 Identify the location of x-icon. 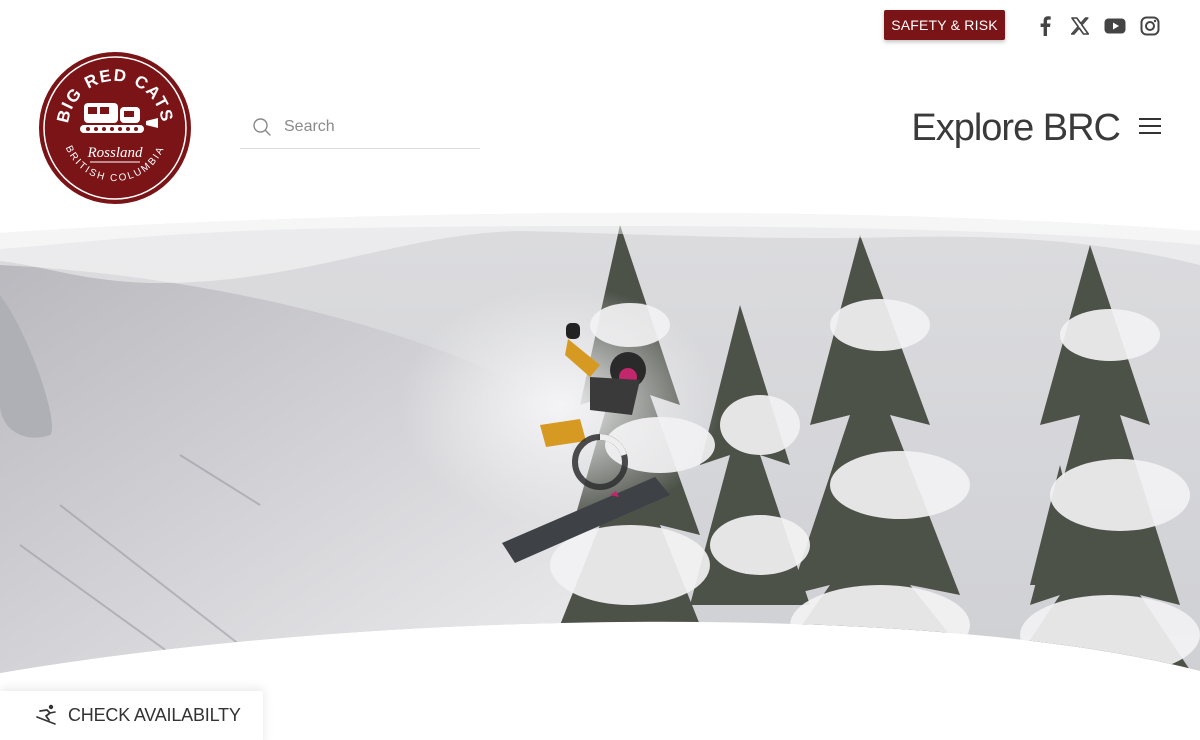
(1080, 26).